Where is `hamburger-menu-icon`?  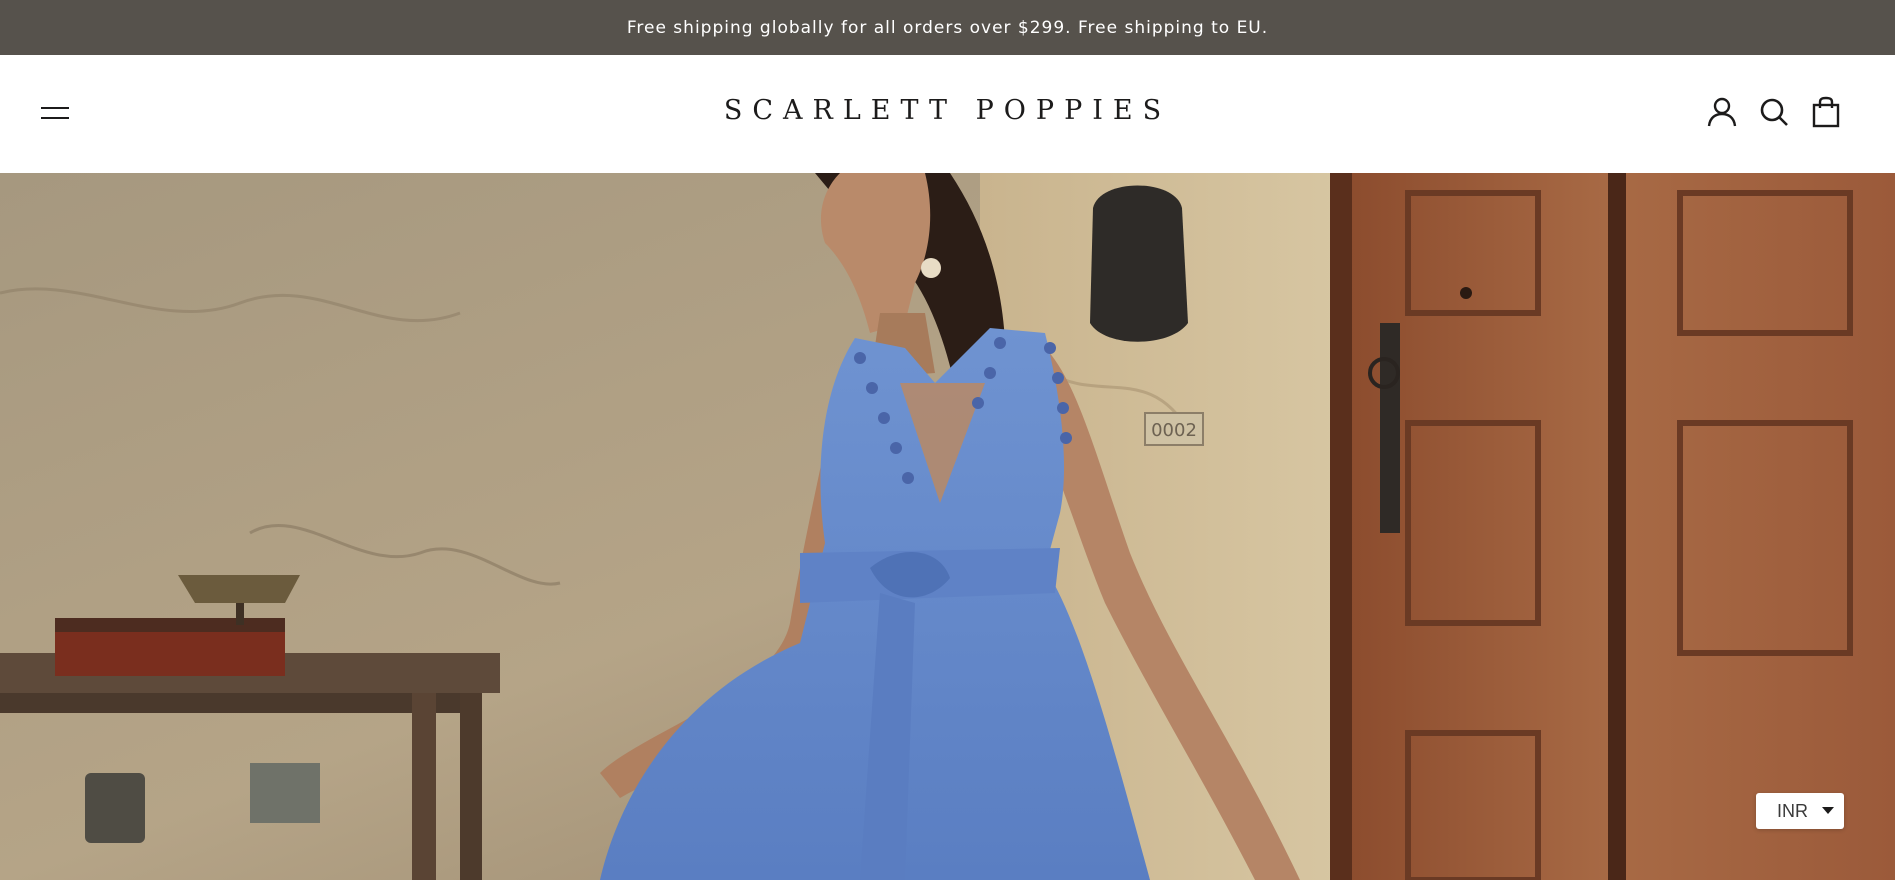
hamburger-menu-icon is located at coordinates (55, 113).